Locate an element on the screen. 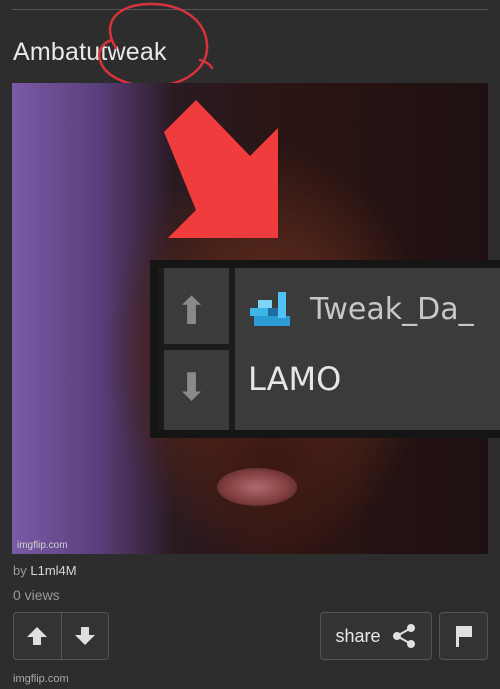 Image resolution: width=500 pixels, height=689 pixels. user-badge-icon is located at coordinates (270, 309).